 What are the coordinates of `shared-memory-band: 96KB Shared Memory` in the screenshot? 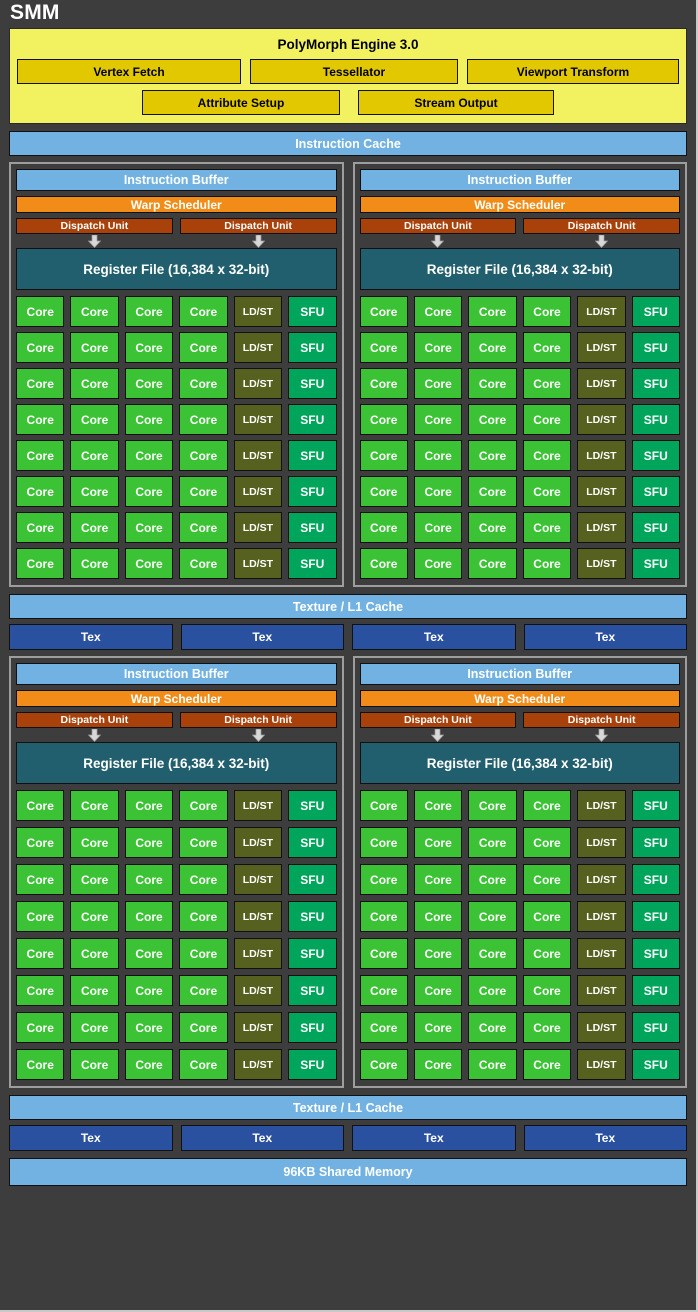 It's located at (348, 1172).